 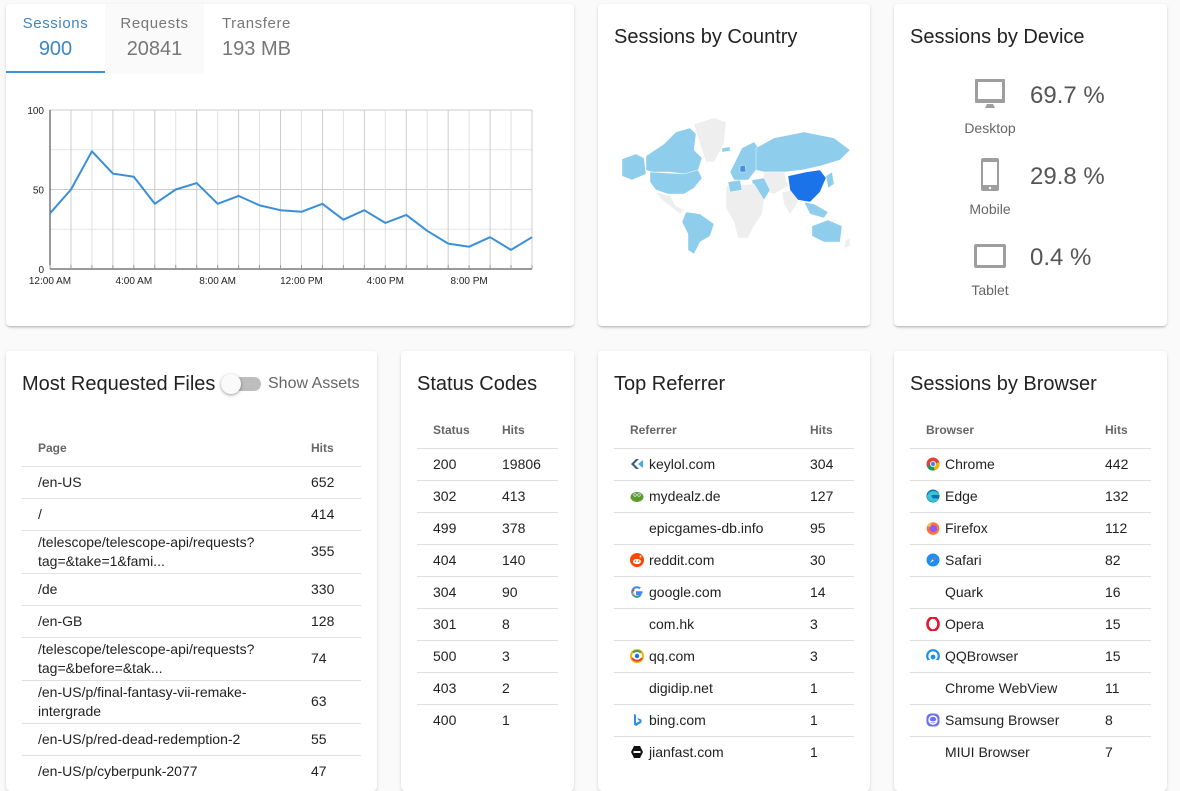 What do you see at coordinates (191, 514) in the screenshot?
I see `table-row: /414` at bounding box center [191, 514].